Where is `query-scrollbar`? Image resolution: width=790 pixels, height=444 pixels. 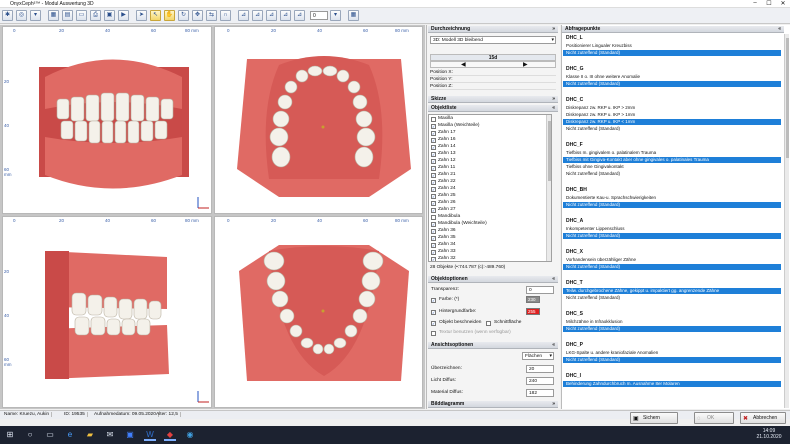 query-scrollbar is located at coordinates (786, 221).